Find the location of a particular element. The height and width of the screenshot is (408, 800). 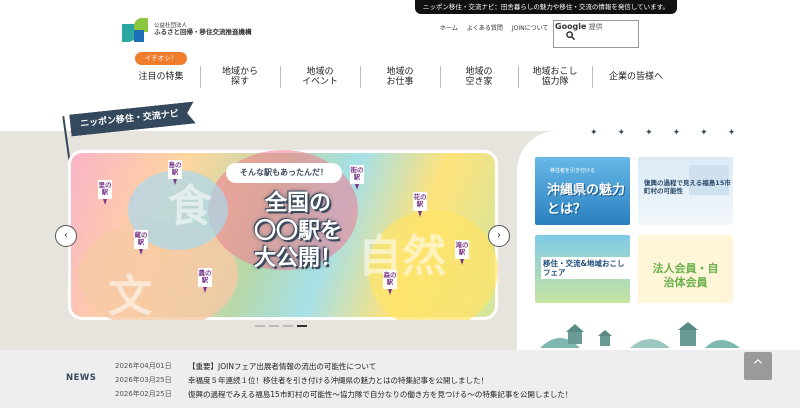

banner-okinawa: 移住者を引き付ける 沖縄県の魅力とは？ is located at coordinates (582, 191).